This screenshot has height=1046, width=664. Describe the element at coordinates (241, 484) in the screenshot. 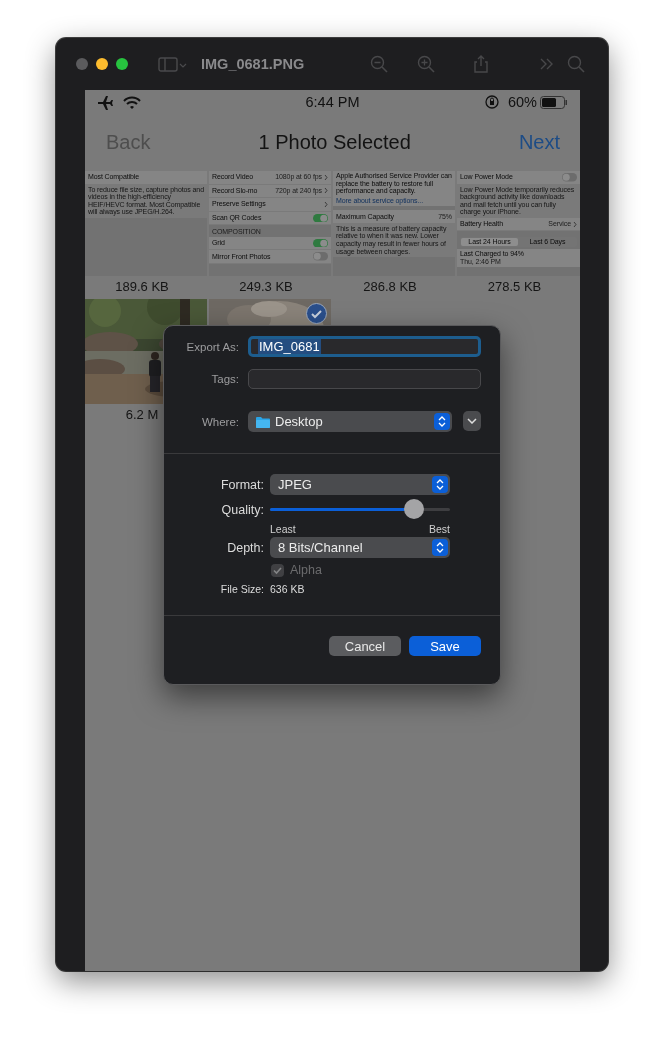

I see `field-label: Format:` at that location.